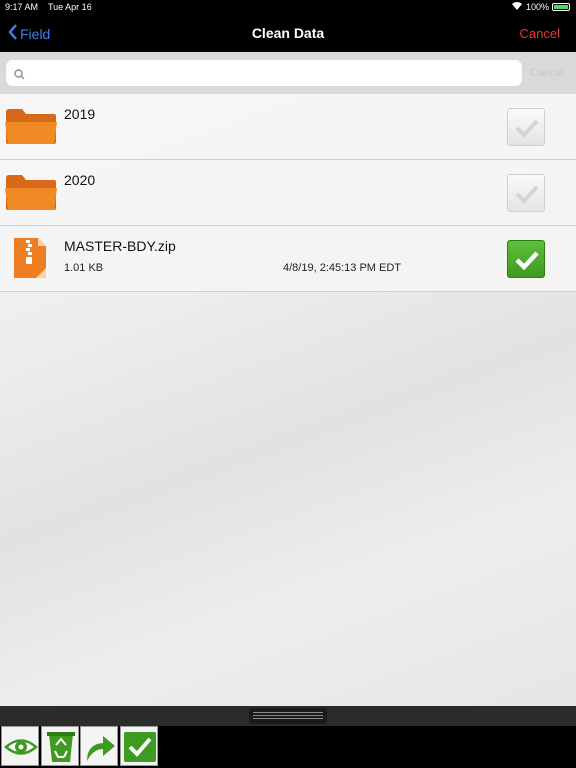 The image size is (576, 768). I want to click on drag-handle, so click(288, 716).